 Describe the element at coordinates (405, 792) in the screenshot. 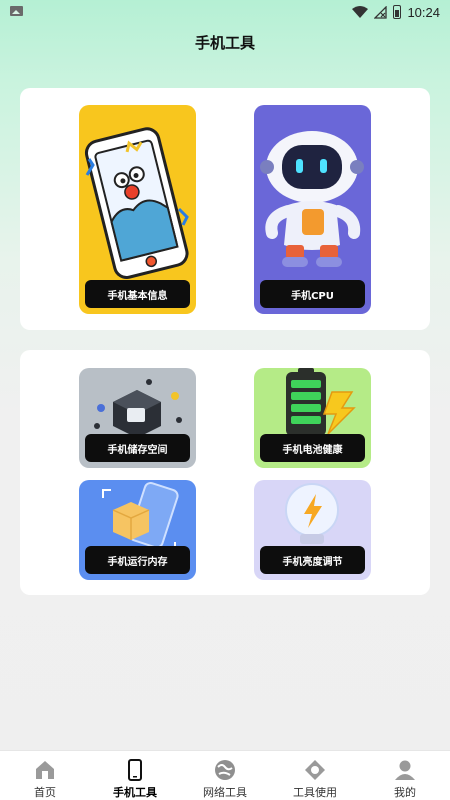

I see `nav-label: 我的` at that location.